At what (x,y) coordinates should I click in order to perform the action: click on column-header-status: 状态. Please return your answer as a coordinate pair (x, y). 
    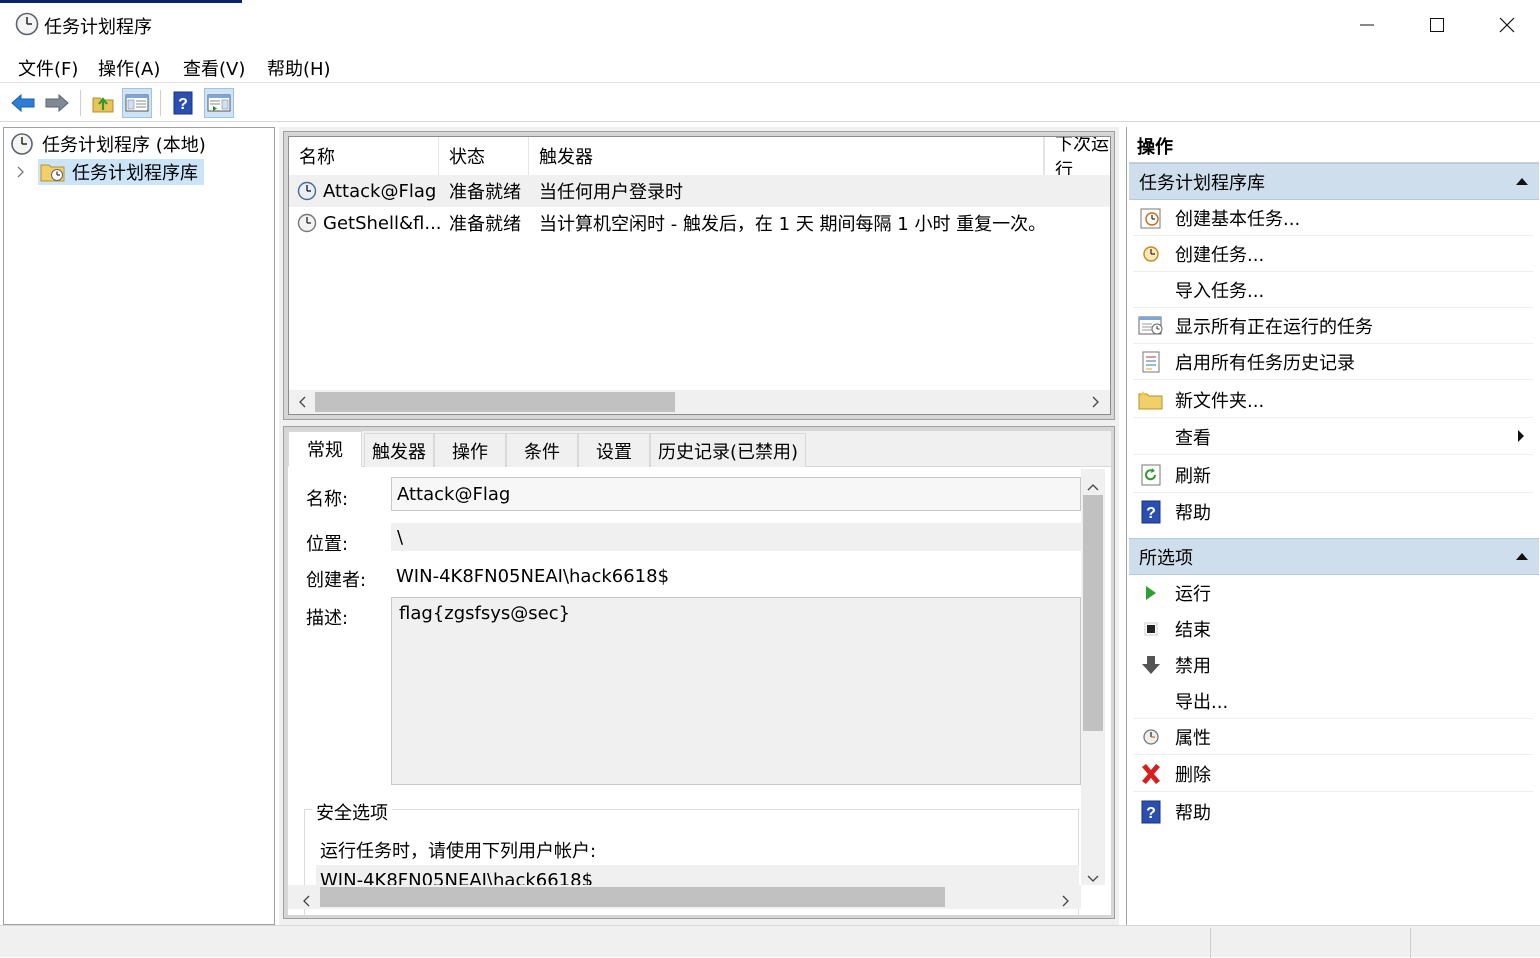
    Looking at the image, I should click on (484, 156).